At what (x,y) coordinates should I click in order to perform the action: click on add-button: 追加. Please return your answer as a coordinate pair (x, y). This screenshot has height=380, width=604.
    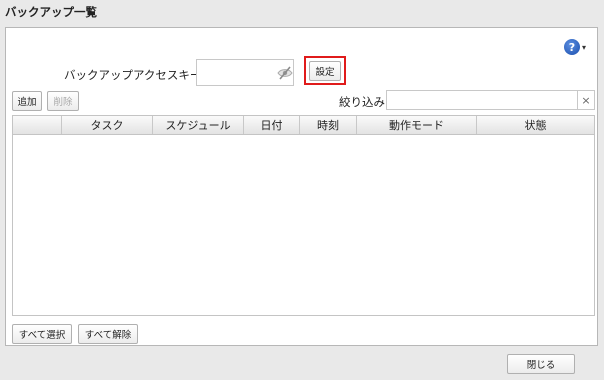
    Looking at the image, I should click on (27, 101).